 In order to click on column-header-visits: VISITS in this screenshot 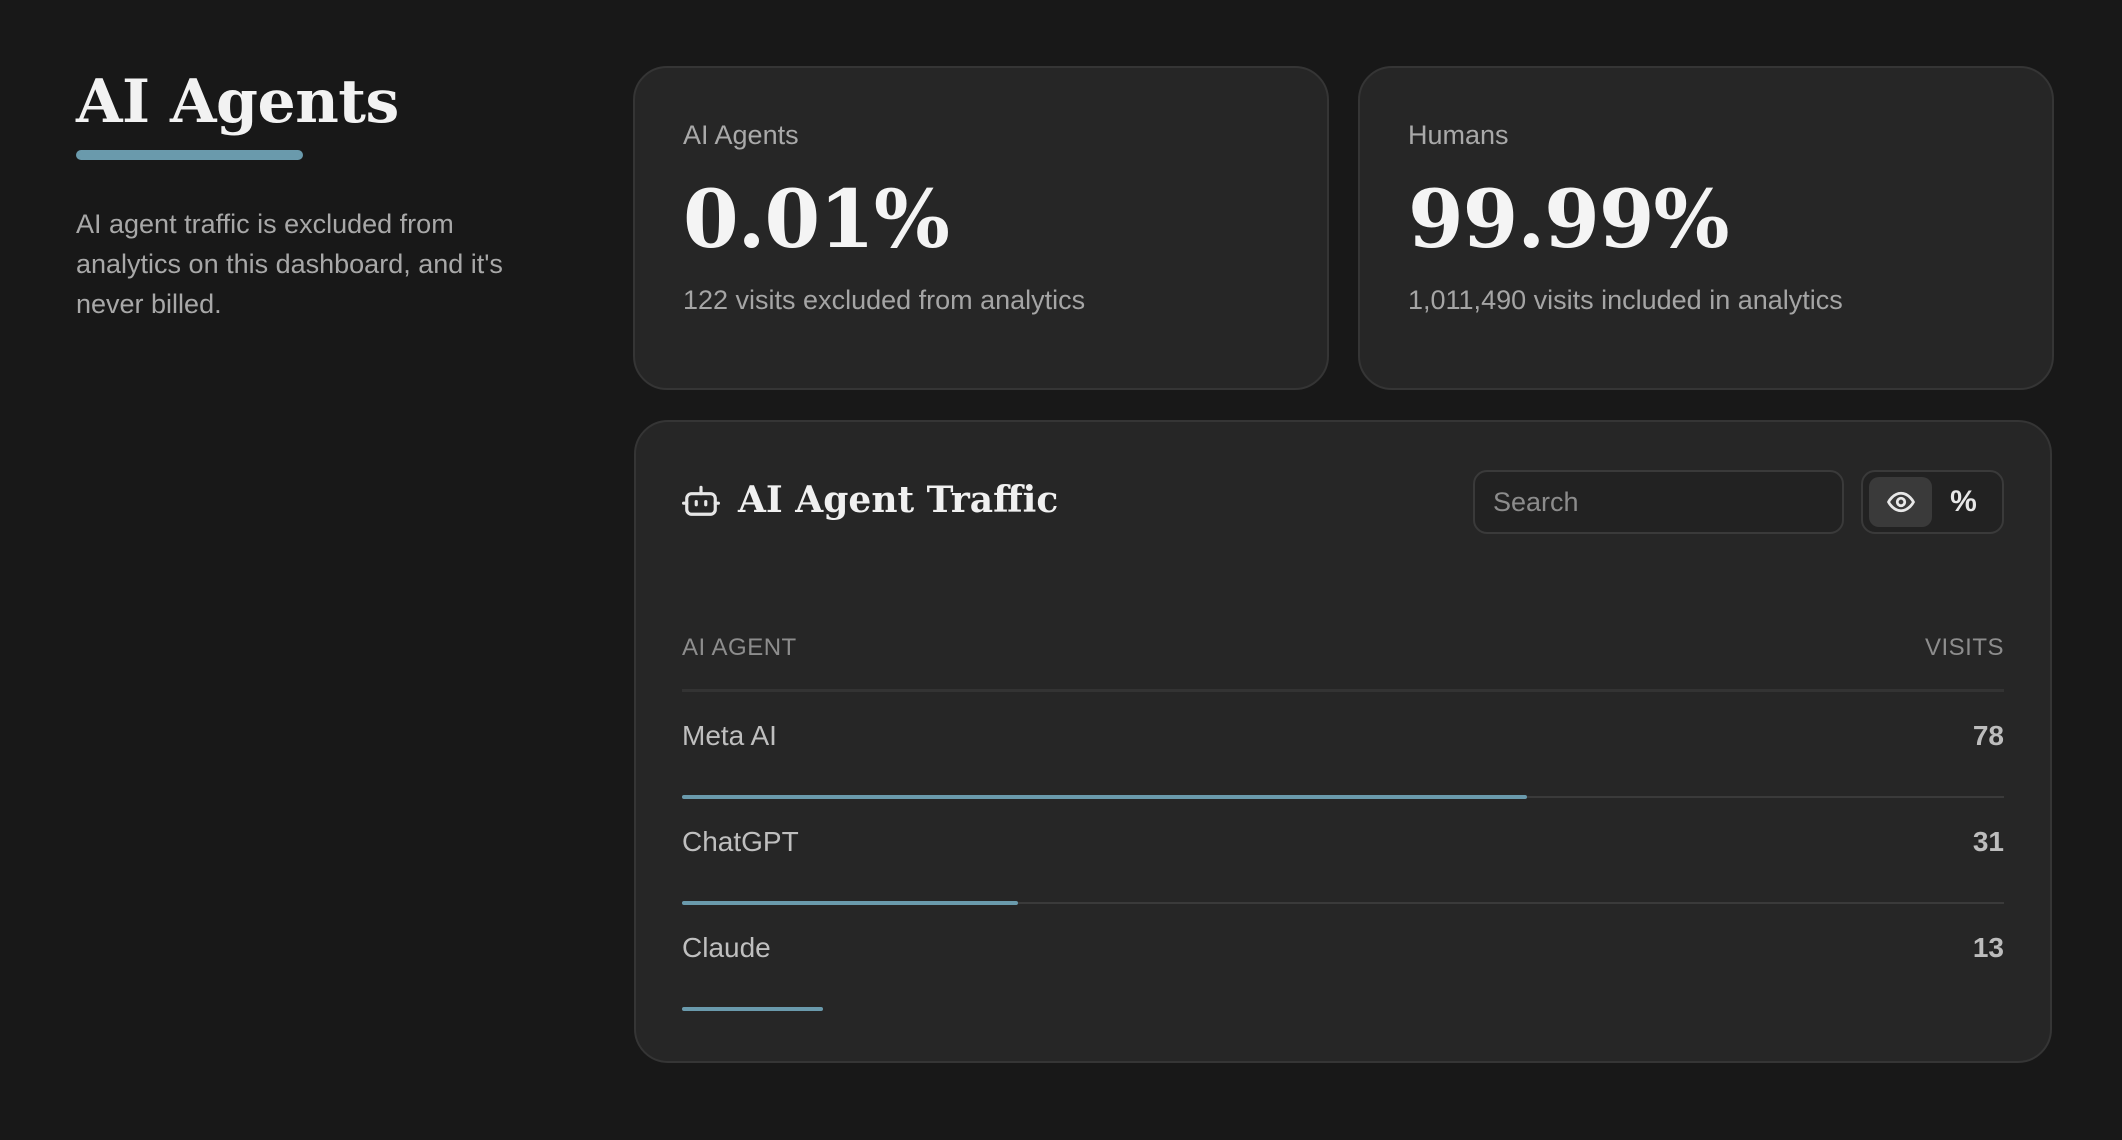, I will do `click(1964, 647)`.